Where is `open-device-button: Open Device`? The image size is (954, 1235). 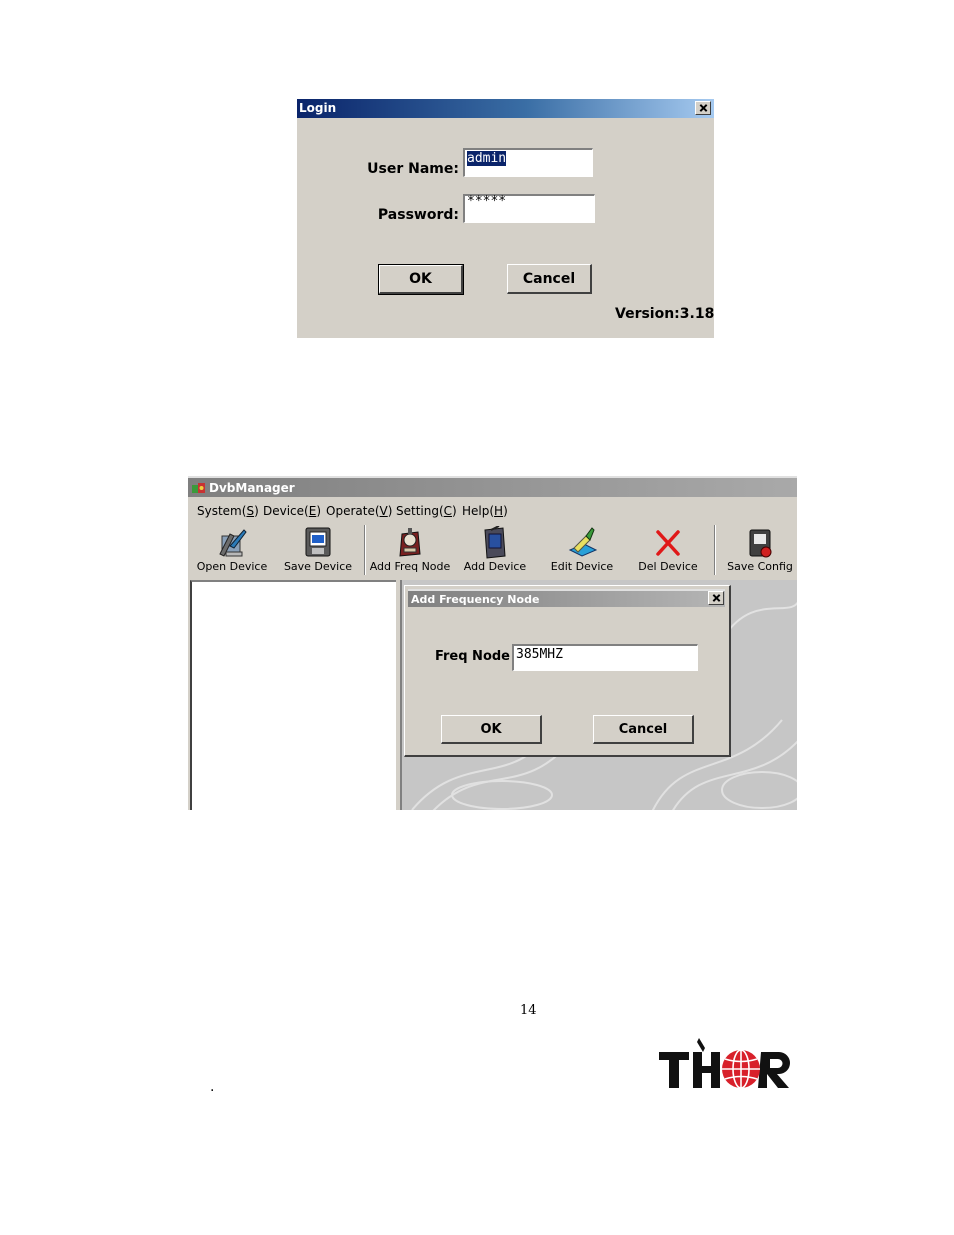 open-device-button: Open Device is located at coordinates (232, 549).